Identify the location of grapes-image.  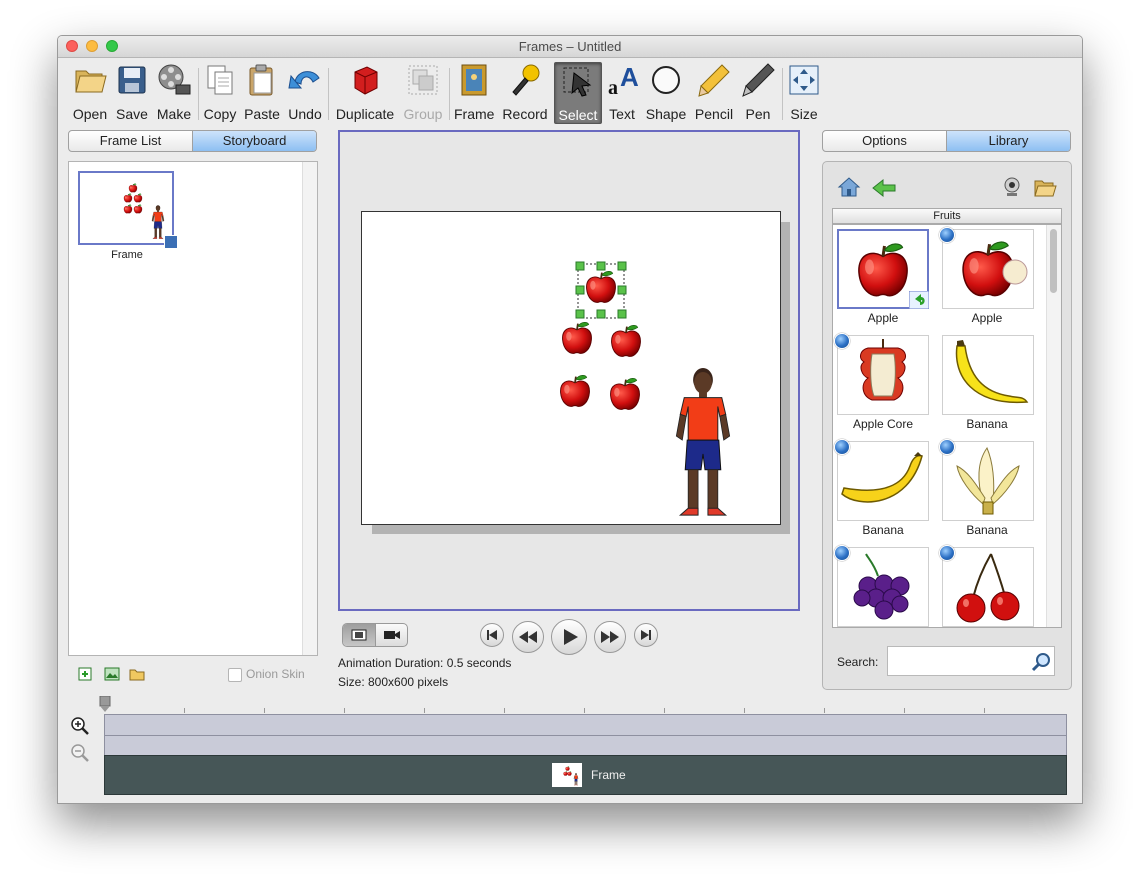
(881, 586).